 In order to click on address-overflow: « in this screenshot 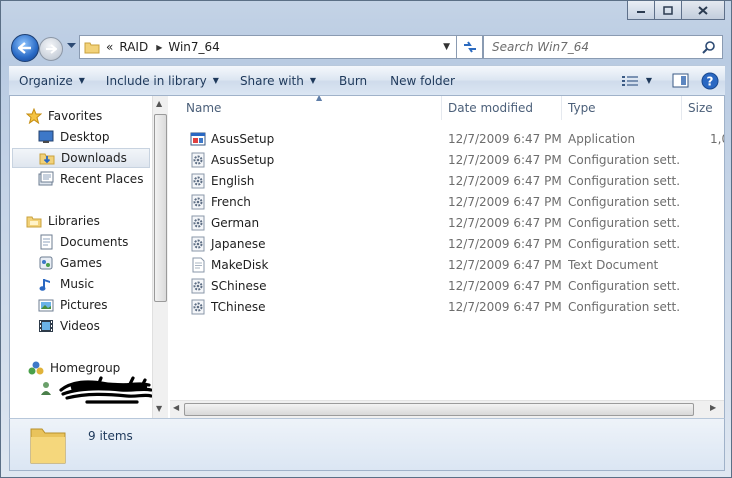, I will do `click(109, 47)`.